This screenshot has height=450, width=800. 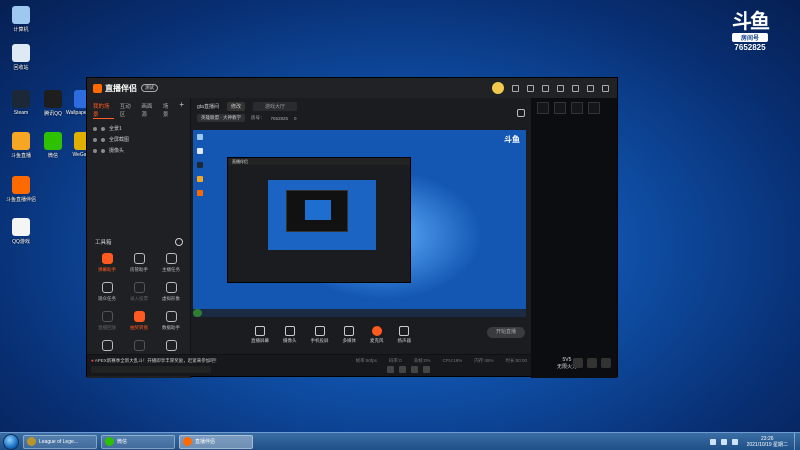 I want to click on desktop-icon: 斗鱼直播伴侣, so click(x=21, y=189).